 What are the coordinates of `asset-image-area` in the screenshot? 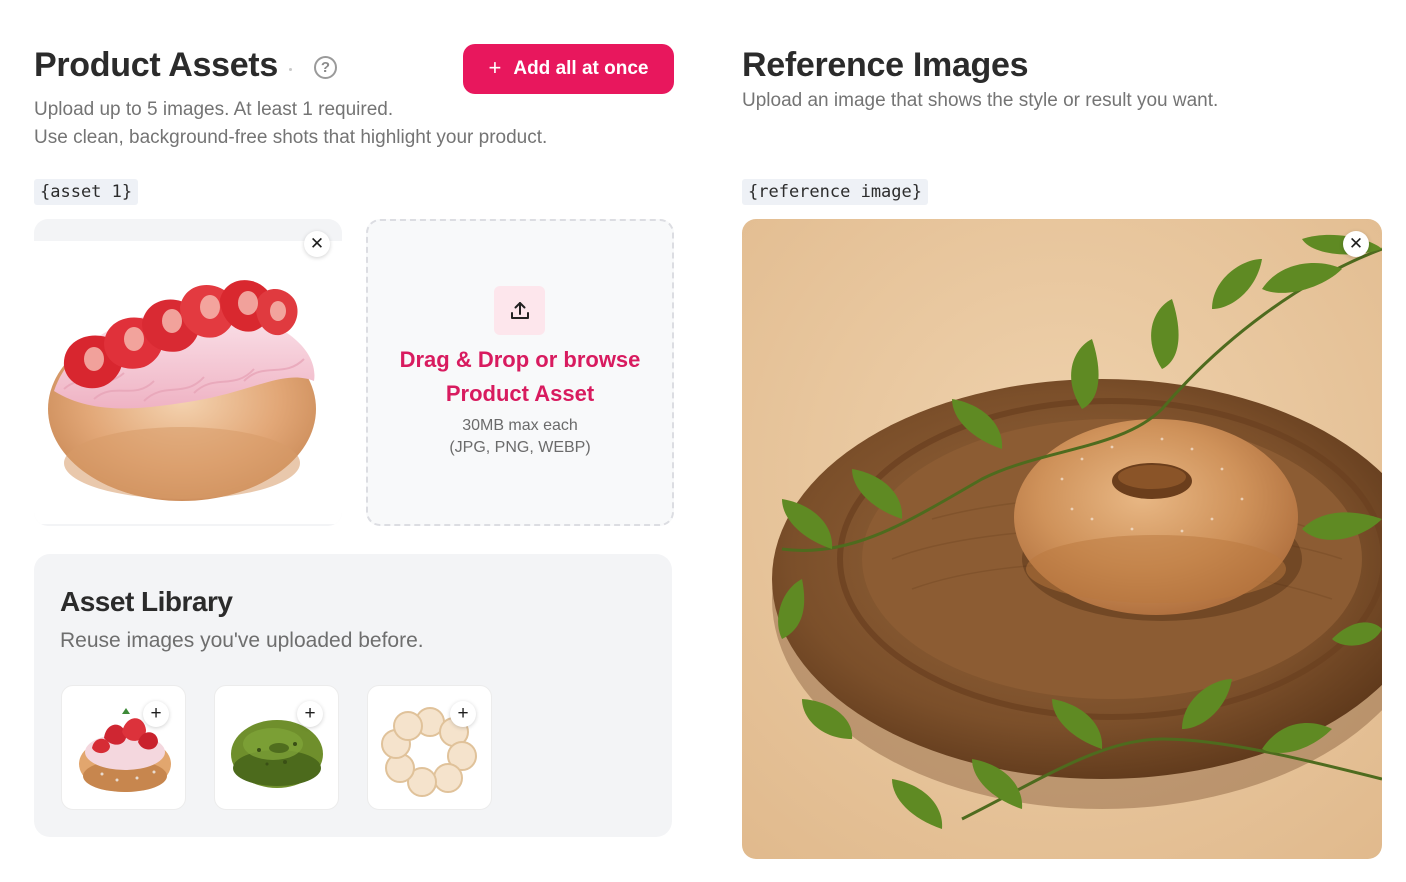 It's located at (188, 382).